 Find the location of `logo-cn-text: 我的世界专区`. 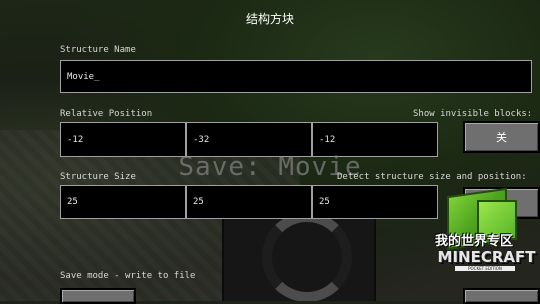

logo-cn-text: 我的世界专区 is located at coordinates (474, 241).